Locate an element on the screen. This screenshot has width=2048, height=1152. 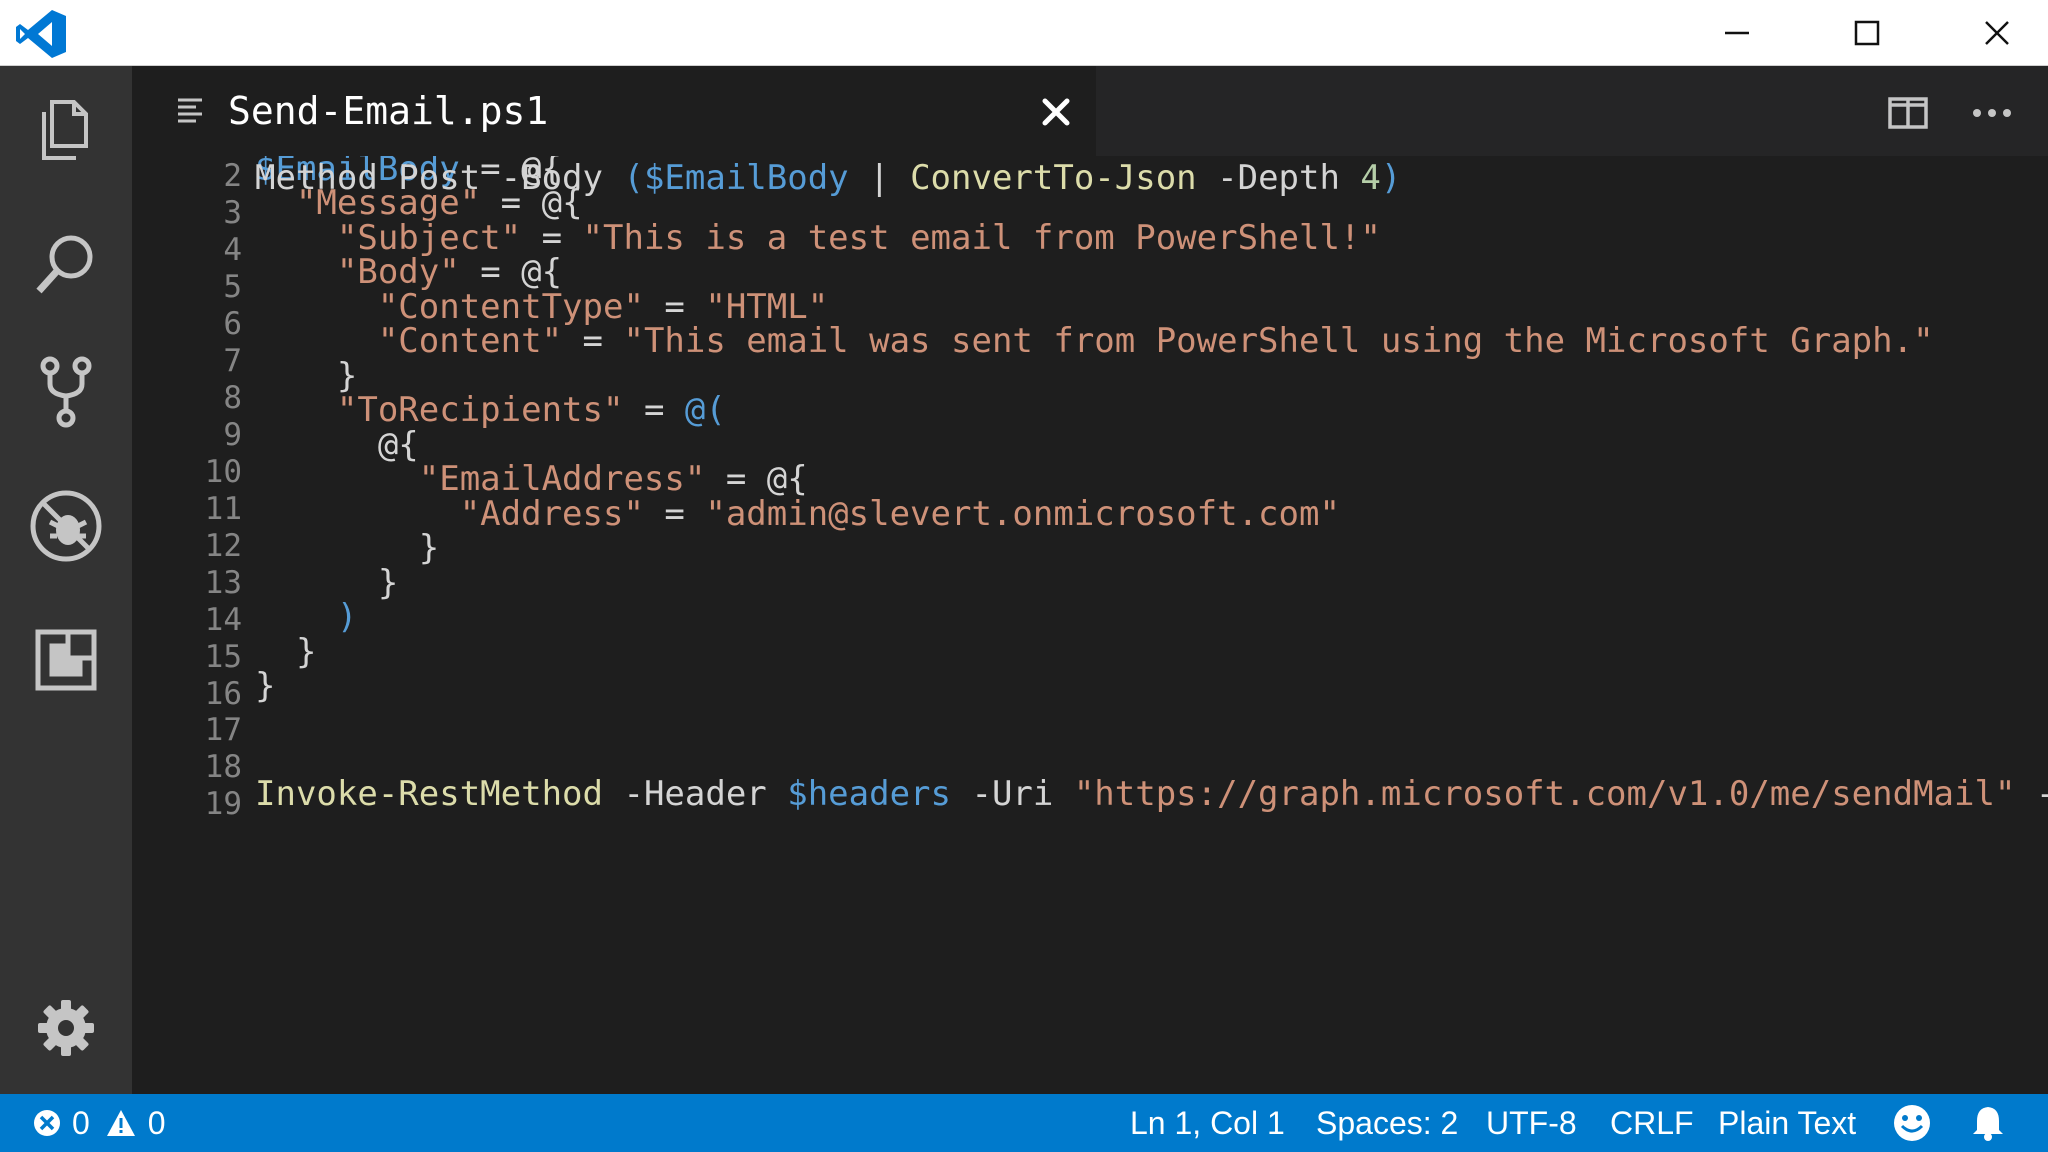
more-actions-icon is located at coordinates (1992, 113).